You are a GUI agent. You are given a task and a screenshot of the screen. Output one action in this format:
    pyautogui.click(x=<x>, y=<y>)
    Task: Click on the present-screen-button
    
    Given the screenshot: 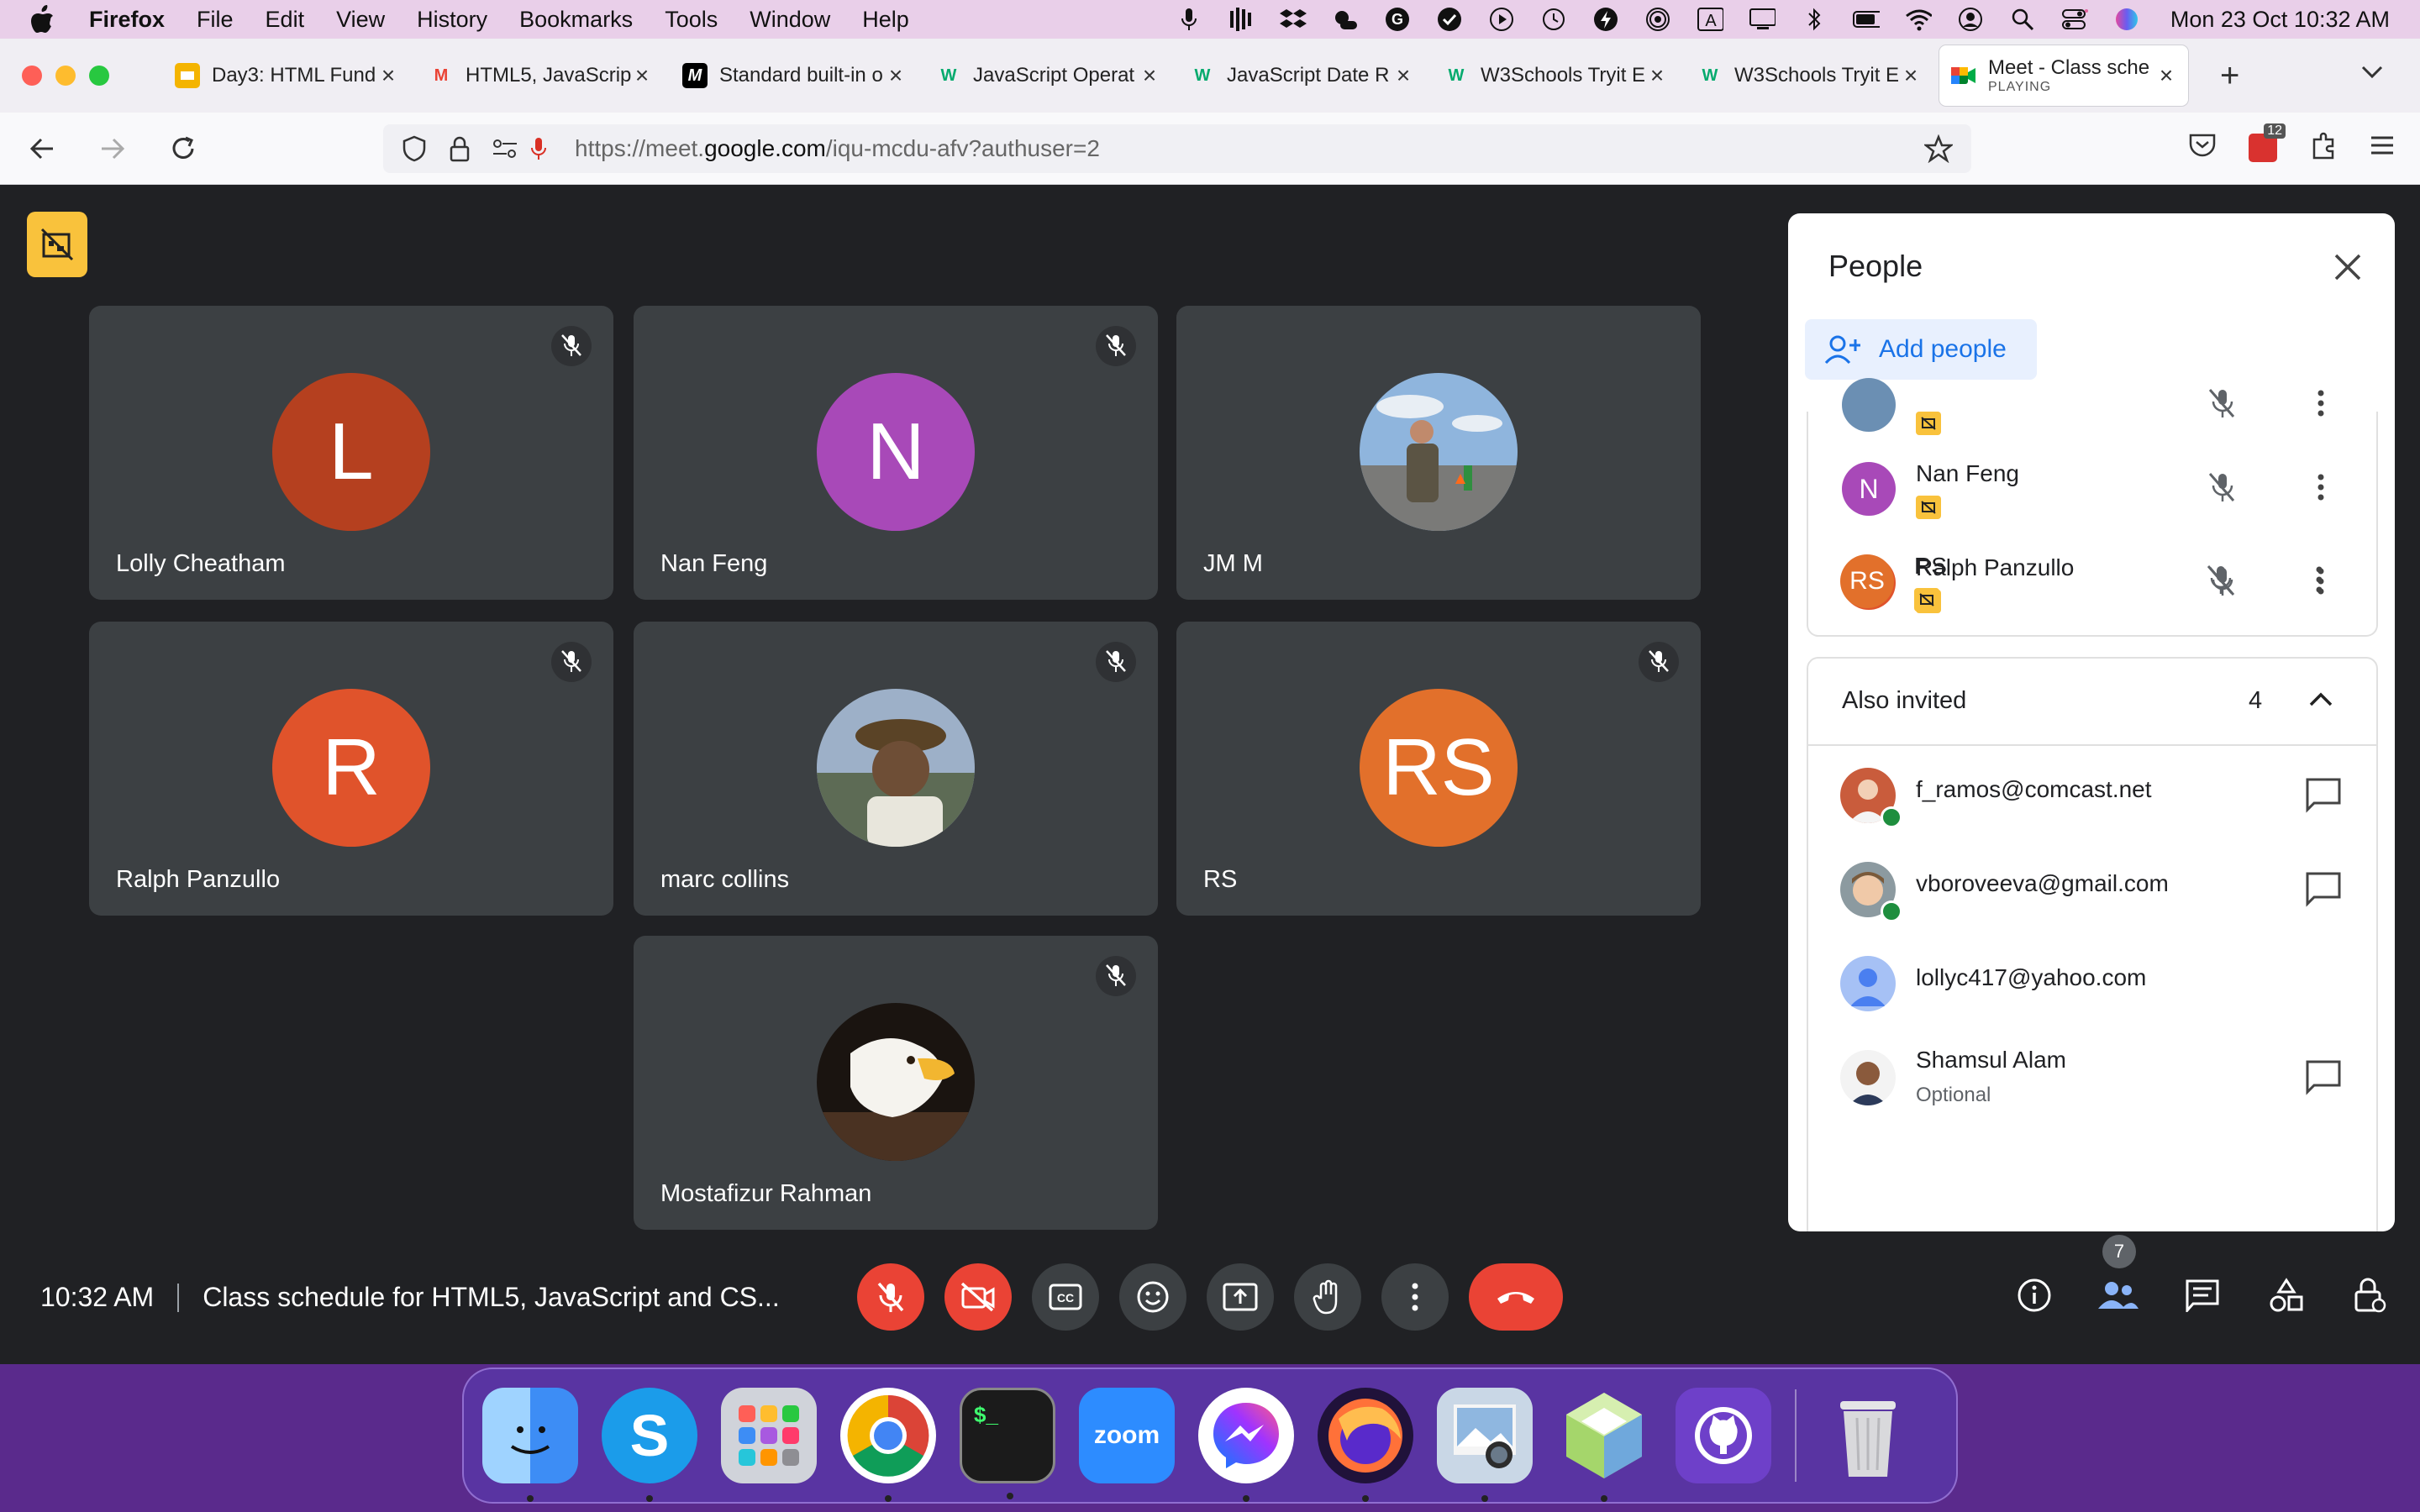 What is the action you would take?
    pyautogui.click(x=1240, y=1297)
    